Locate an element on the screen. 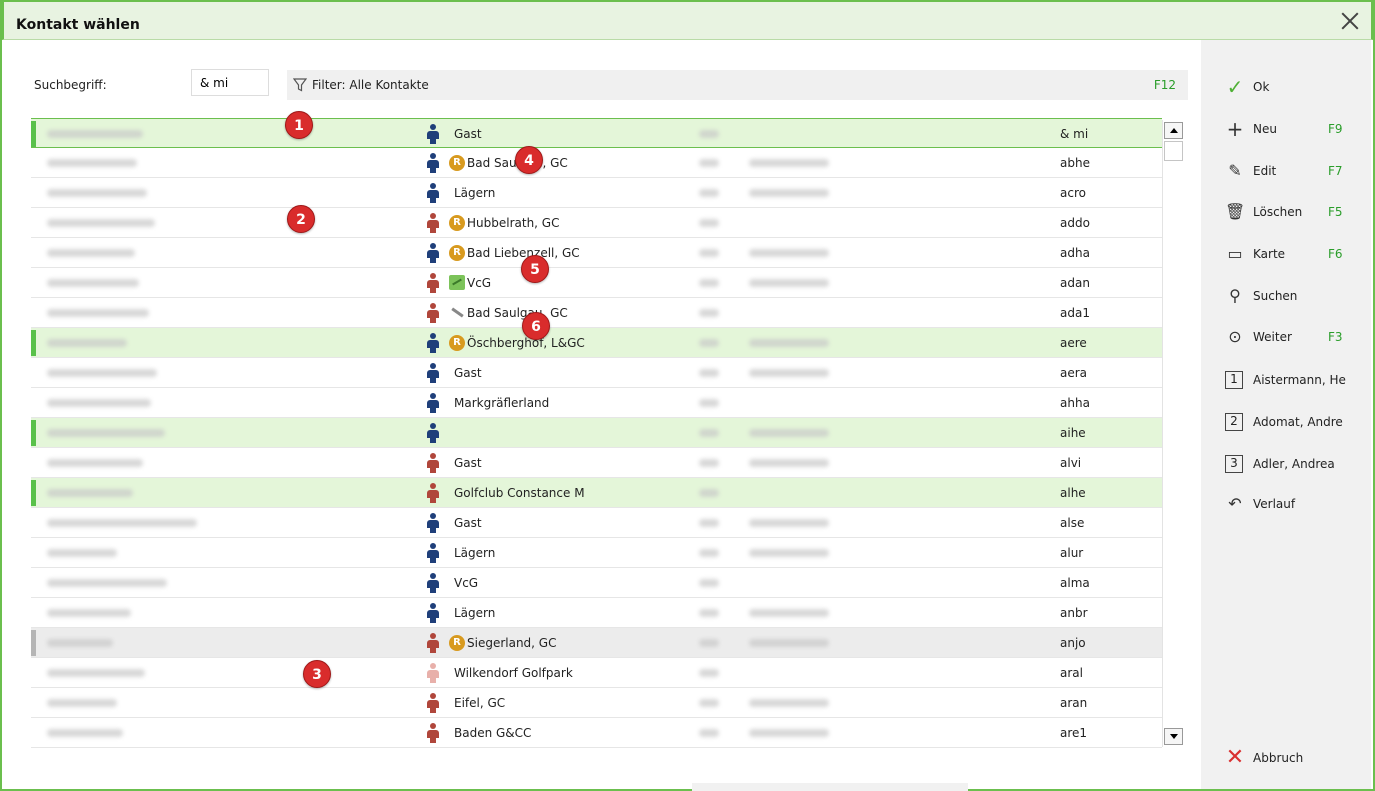 This screenshot has width=1375, height=791. code-cell: anjo is located at coordinates (1073, 643).